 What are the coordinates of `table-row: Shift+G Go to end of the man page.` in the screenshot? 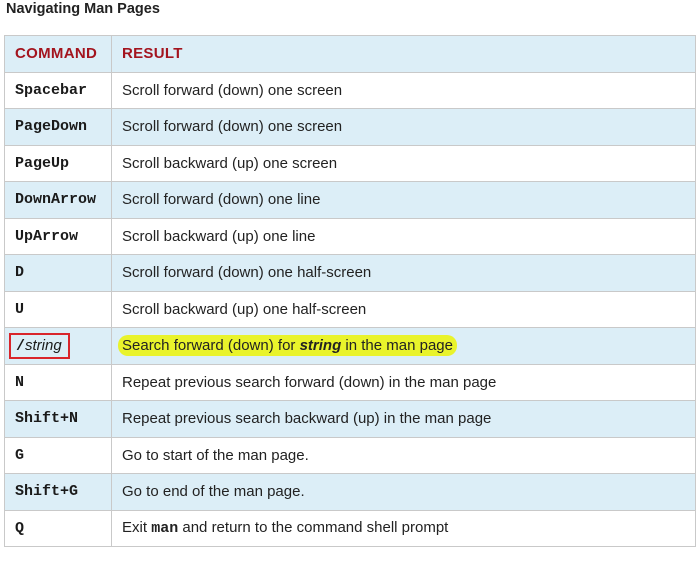 It's located at (350, 492).